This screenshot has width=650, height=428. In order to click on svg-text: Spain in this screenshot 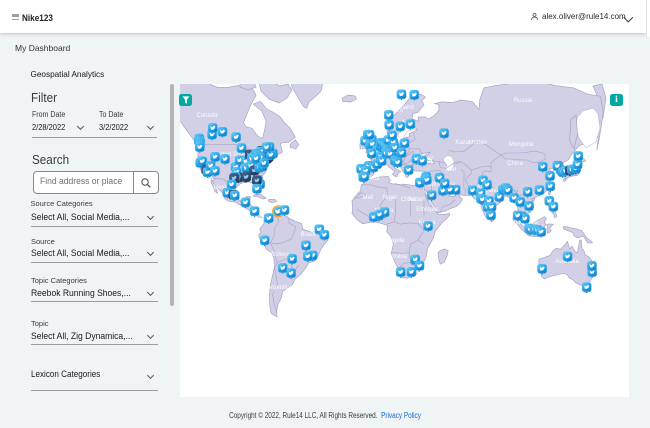, I will do `click(357, 151)`.